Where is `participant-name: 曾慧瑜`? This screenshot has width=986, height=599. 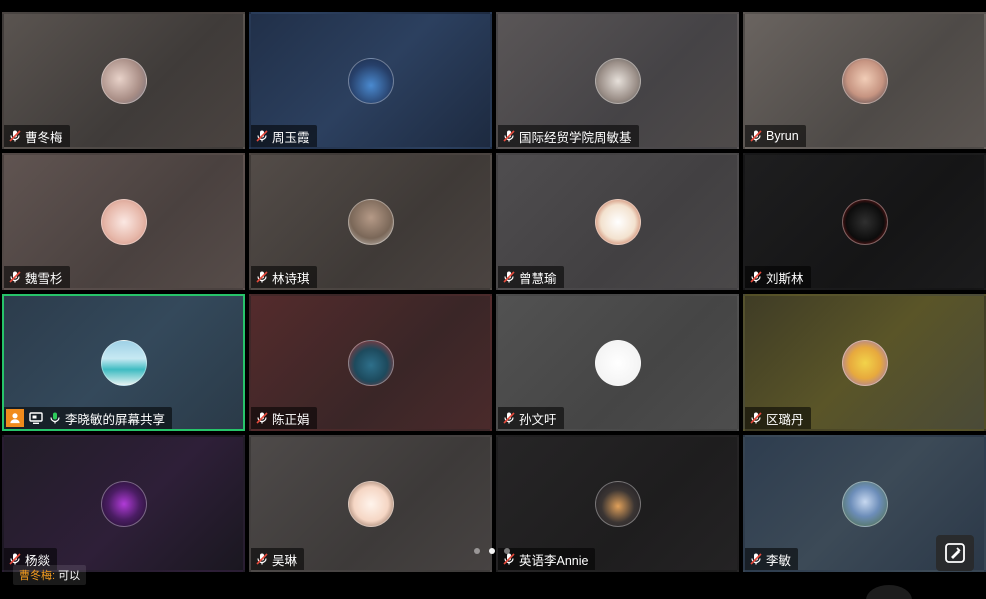 participant-name: 曾慧瑜 is located at coordinates (538, 278).